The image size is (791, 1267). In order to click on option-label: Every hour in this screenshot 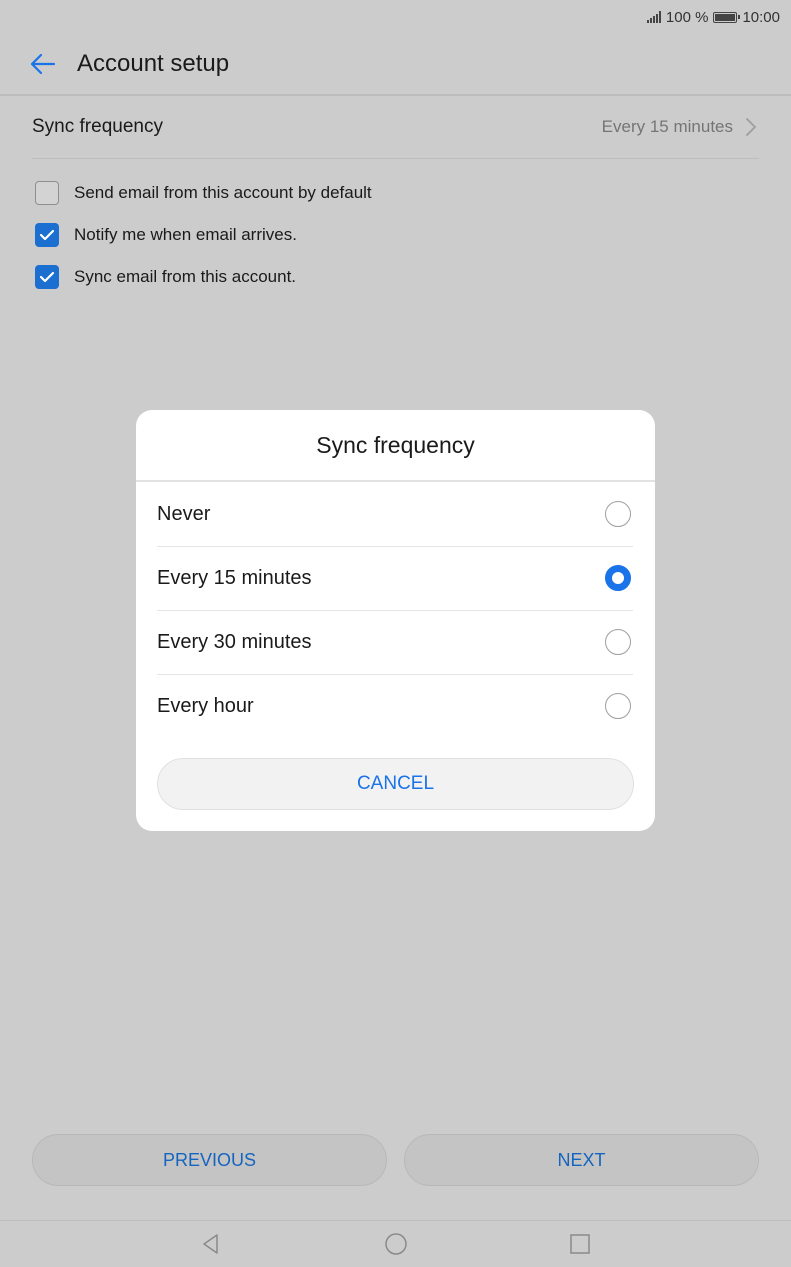, I will do `click(205, 706)`.